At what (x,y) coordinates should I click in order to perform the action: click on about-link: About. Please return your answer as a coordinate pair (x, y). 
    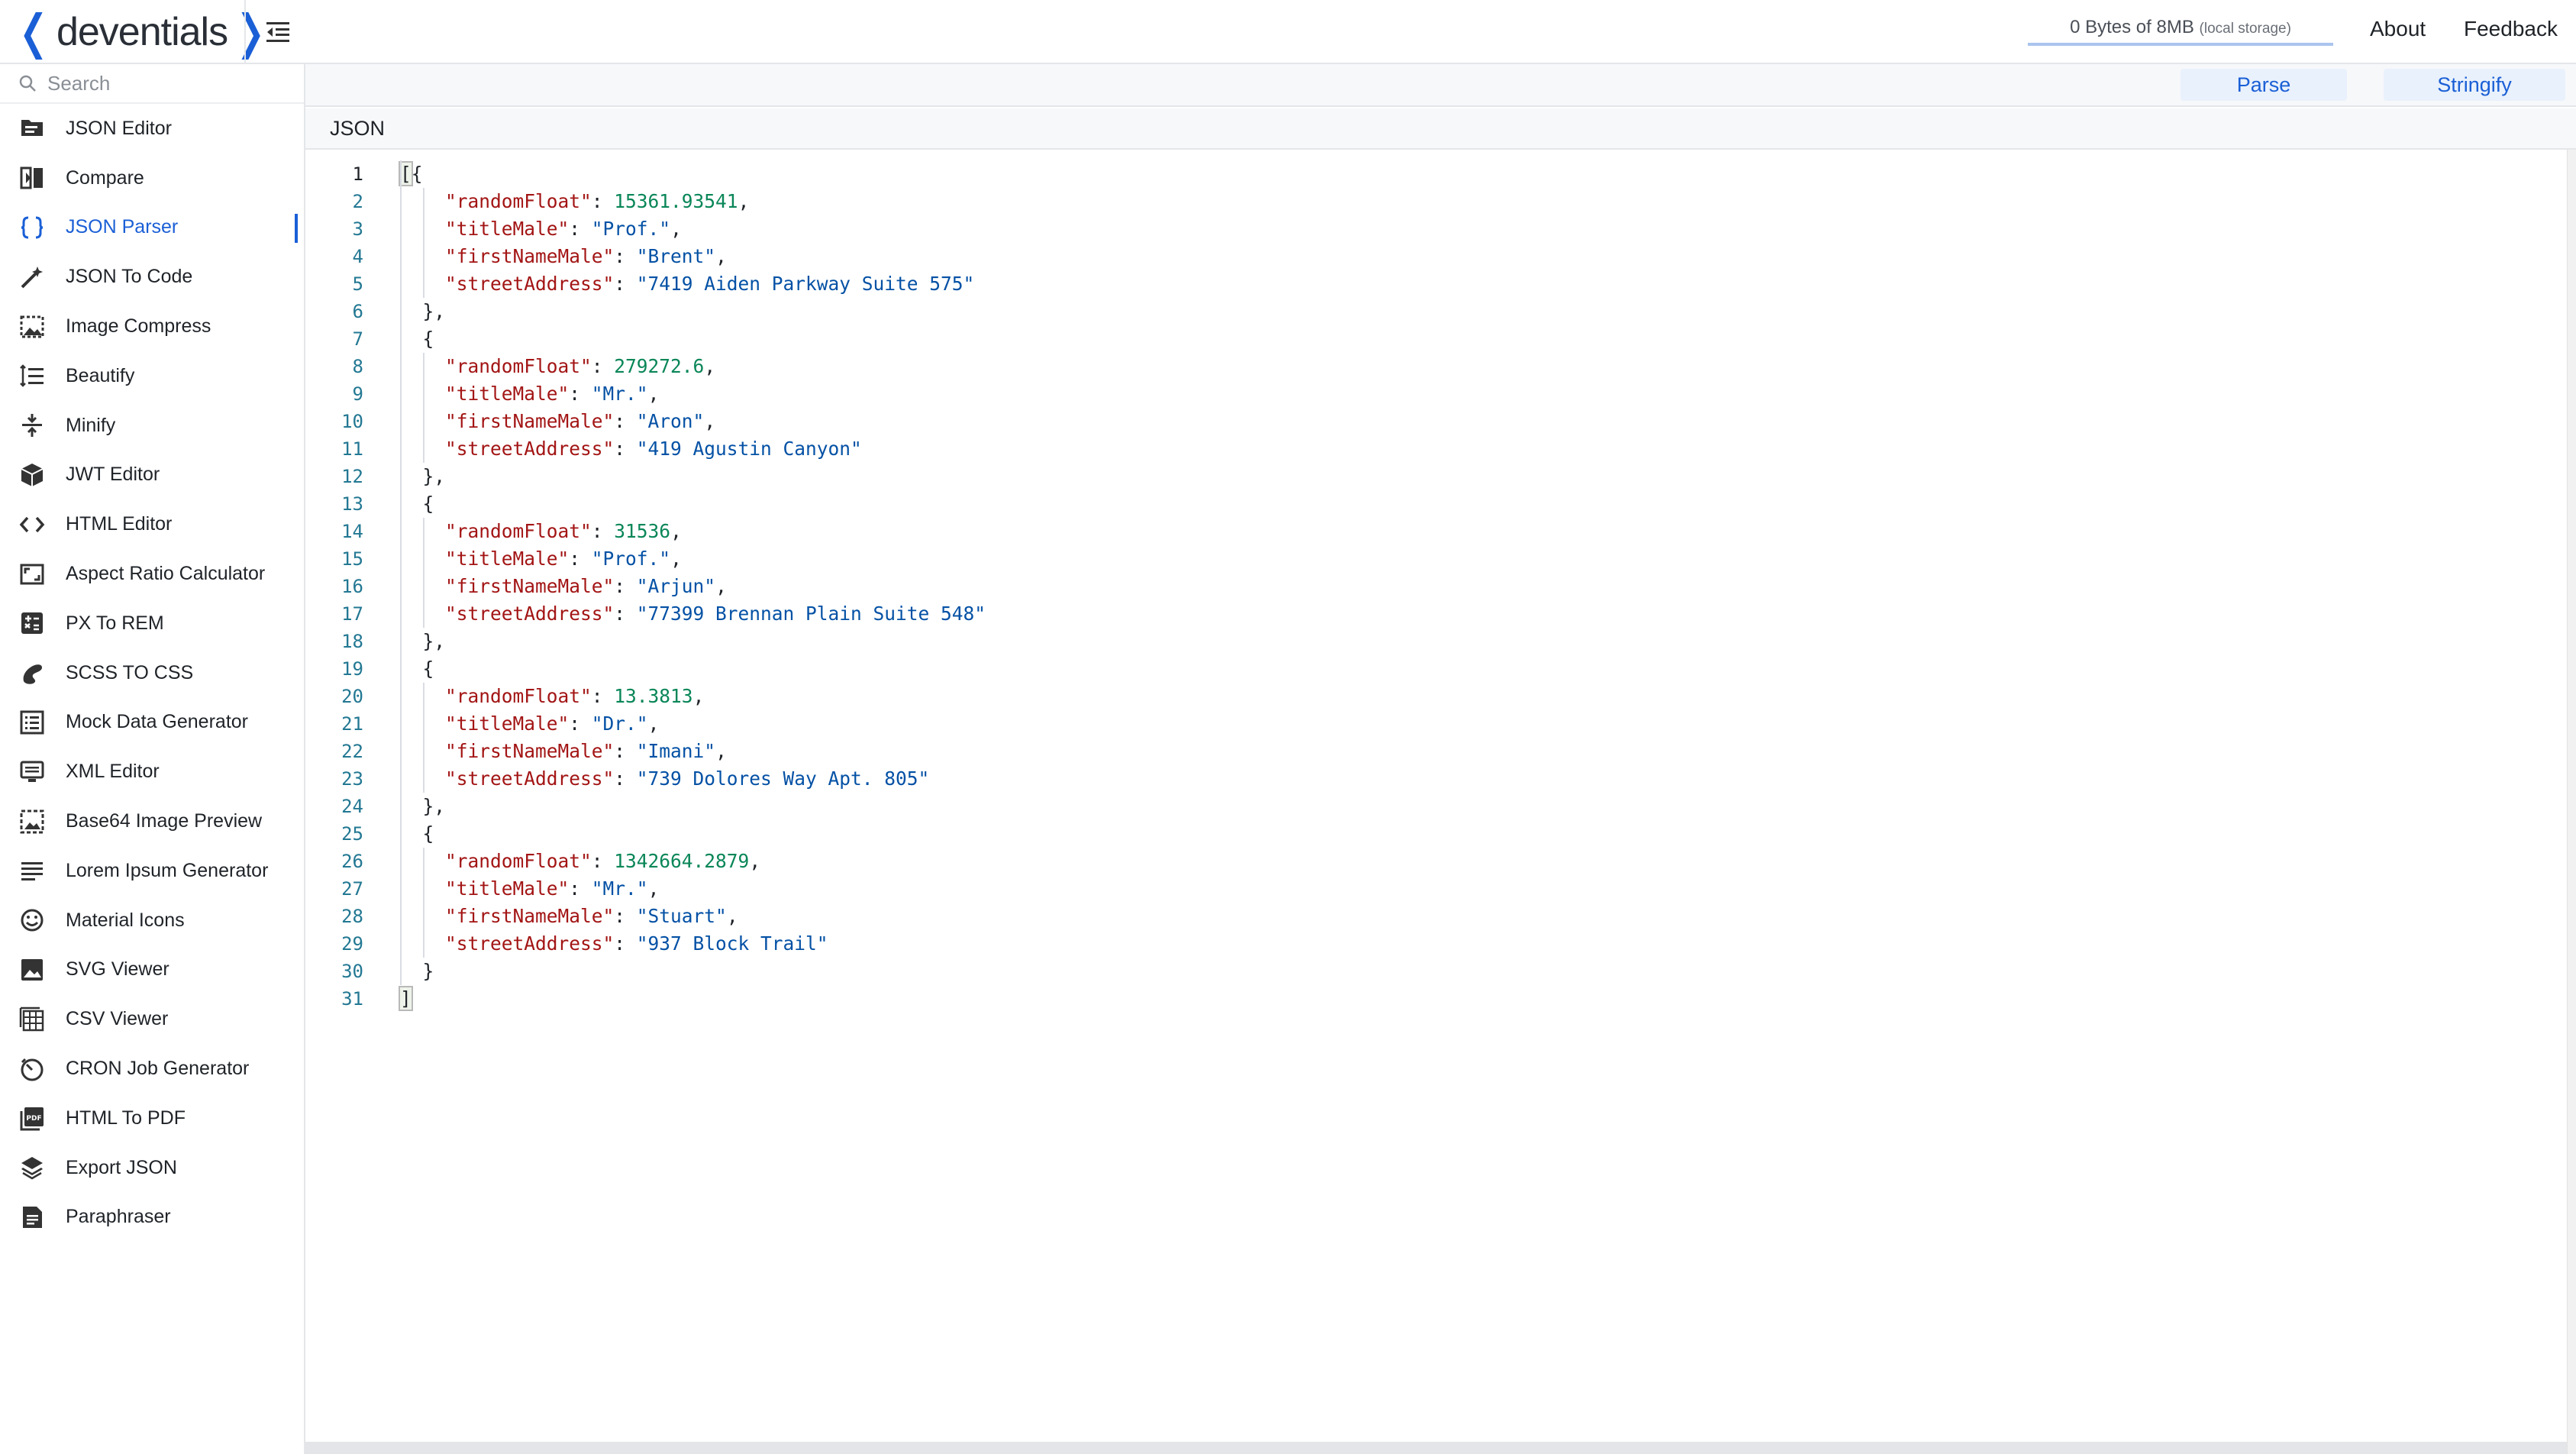
    Looking at the image, I should click on (2398, 29).